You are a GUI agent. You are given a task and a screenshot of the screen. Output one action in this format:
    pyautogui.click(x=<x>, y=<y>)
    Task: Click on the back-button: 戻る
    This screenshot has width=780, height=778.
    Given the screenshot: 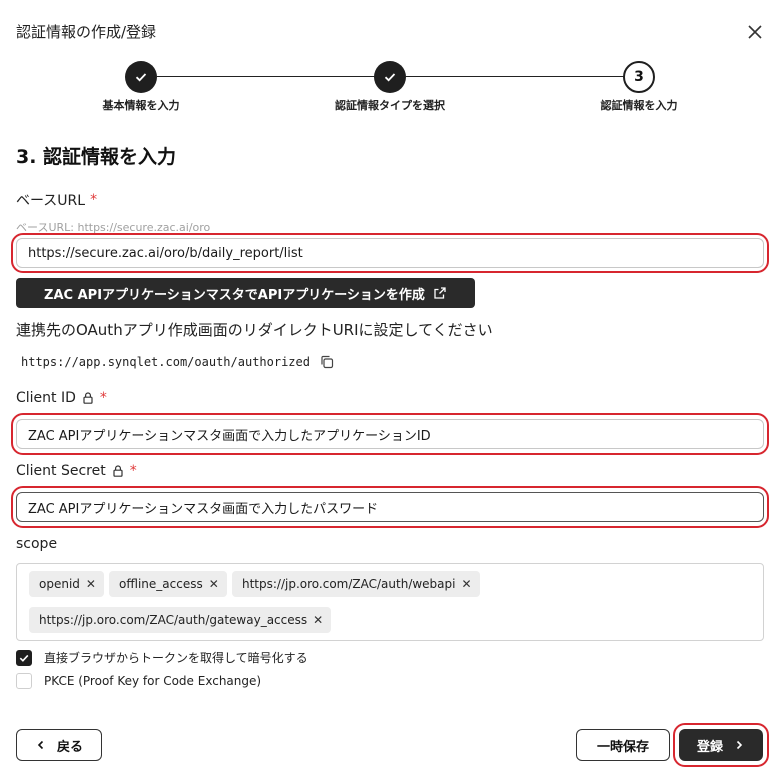 What is the action you would take?
    pyautogui.click(x=59, y=745)
    